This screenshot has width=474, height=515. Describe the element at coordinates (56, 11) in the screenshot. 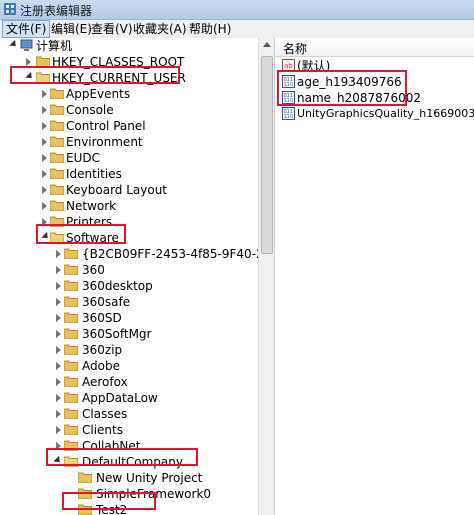

I see `window-title: 注册表编辑器` at that location.